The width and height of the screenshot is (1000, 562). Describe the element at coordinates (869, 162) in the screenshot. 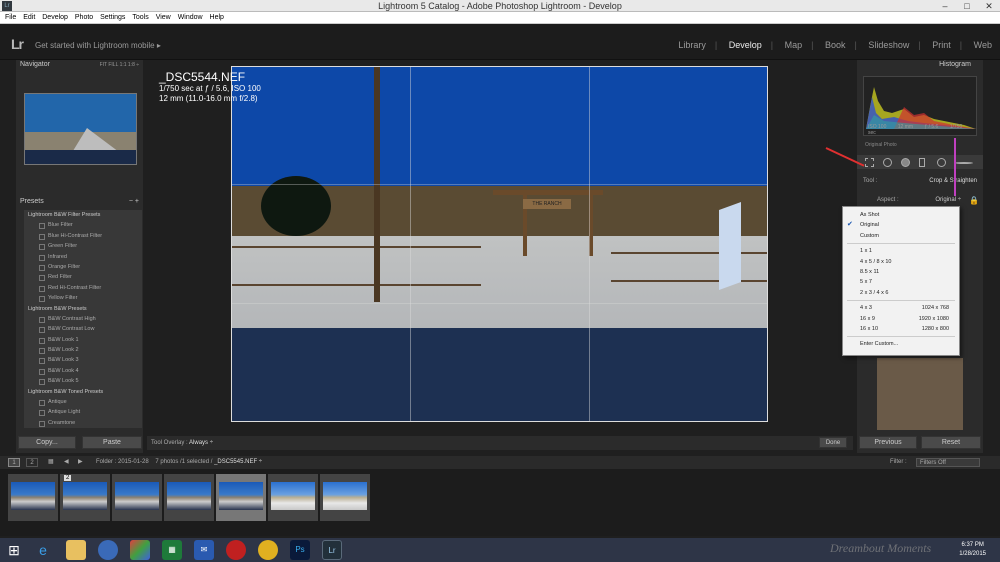

I see `crop-tool-icon` at that location.